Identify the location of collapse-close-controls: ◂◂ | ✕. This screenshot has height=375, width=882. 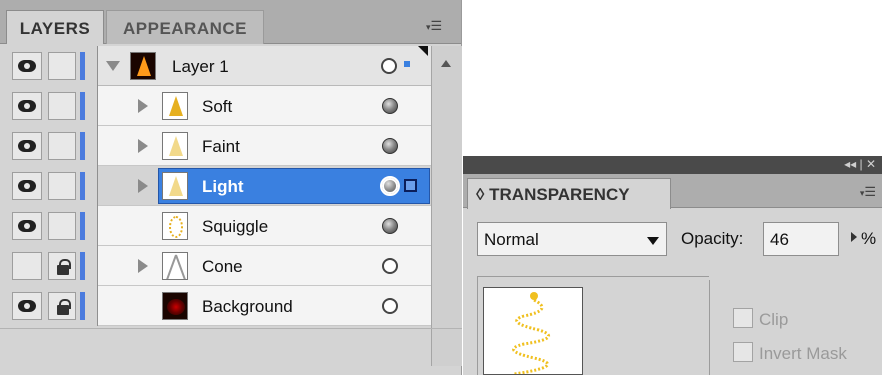
(860, 164).